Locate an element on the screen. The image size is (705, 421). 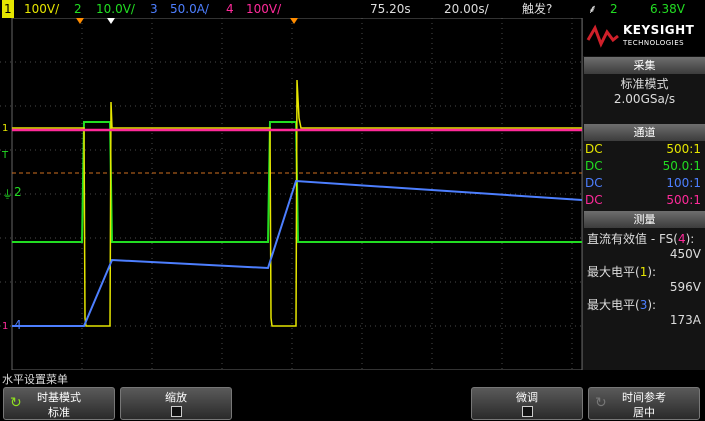
brand-name: KEYSIGHT is located at coordinates (659, 30).